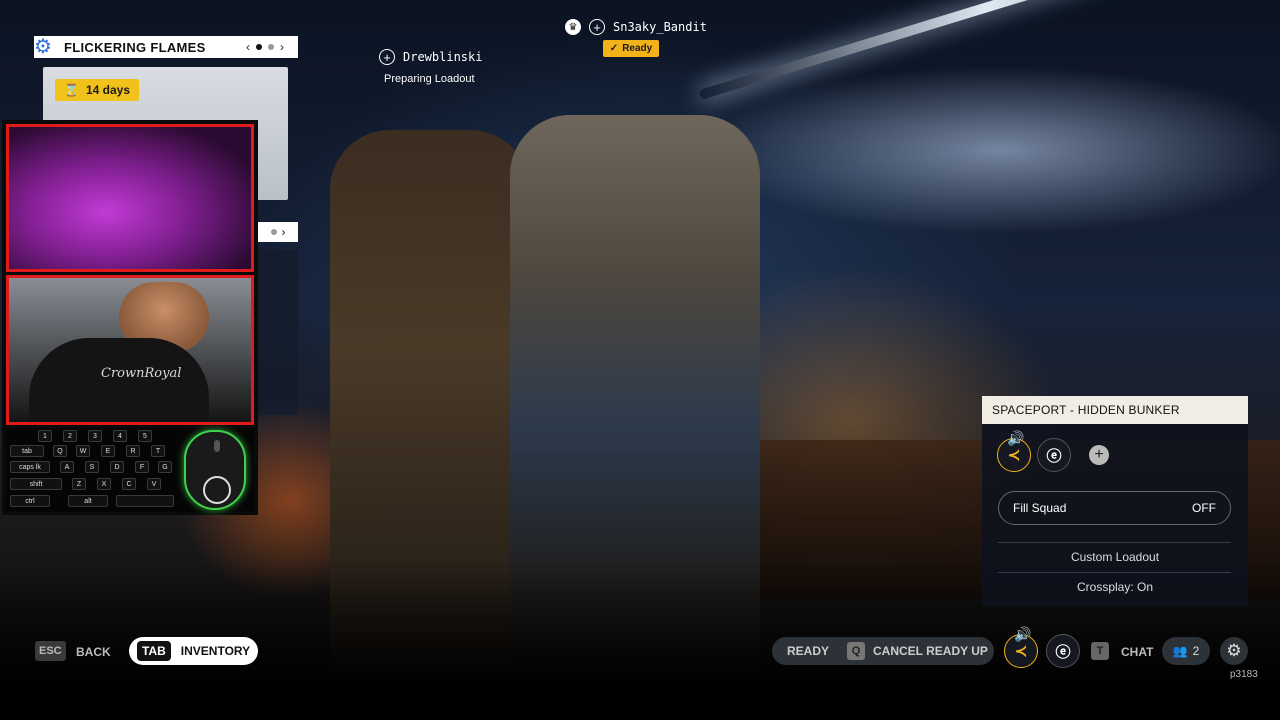  Describe the element at coordinates (636, 38) in the screenshot. I see `party-member-sn3aky-bandit: ♛ + Sn3aky_Bandit ✓ Ready` at that location.